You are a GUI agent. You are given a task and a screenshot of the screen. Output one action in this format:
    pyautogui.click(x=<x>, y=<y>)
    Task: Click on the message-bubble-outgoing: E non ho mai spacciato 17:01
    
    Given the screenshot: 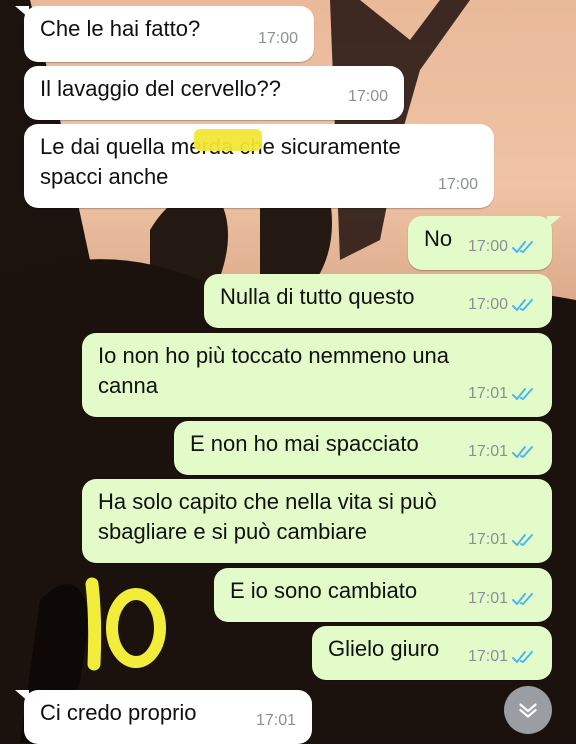 What is the action you would take?
    pyautogui.click(x=363, y=448)
    